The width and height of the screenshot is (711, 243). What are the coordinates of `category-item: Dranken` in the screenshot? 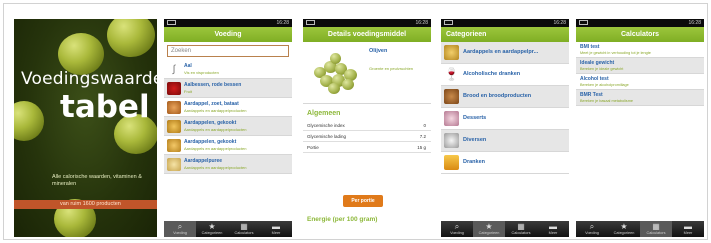 It's located at (505, 163).